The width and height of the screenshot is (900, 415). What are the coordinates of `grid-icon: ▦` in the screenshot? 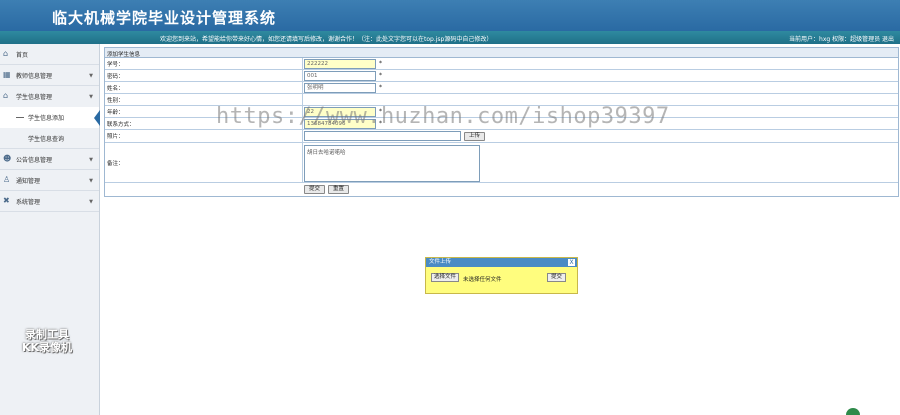 It's located at (7, 74).